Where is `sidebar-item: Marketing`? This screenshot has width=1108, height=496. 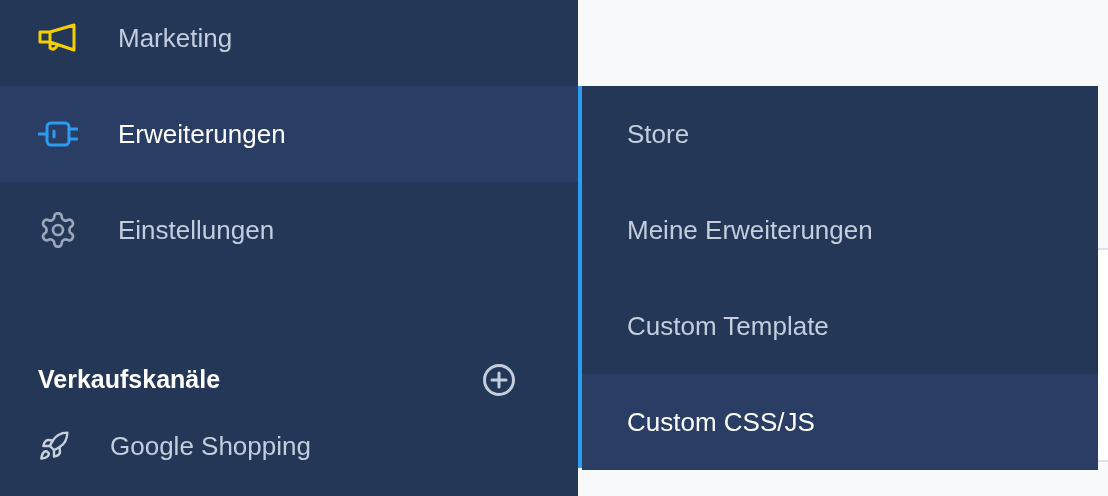 sidebar-item: Marketing is located at coordinates (289, 43).